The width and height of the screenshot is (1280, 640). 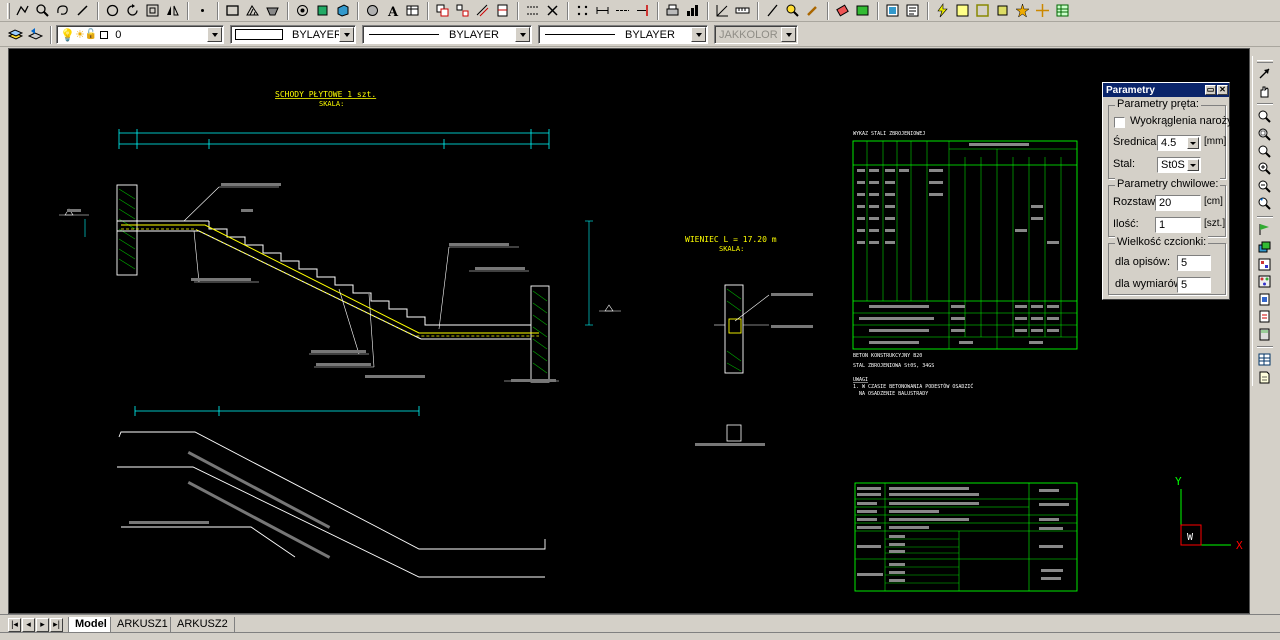 I want to click on spreadsheet-icon, so click(x=1062, y=10).